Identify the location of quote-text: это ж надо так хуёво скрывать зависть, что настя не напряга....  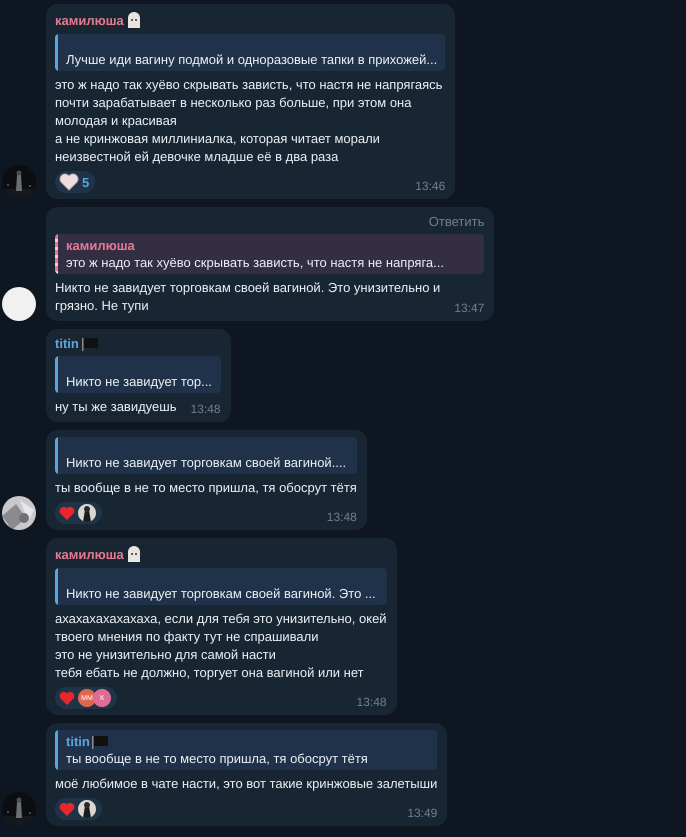
(255, 262).